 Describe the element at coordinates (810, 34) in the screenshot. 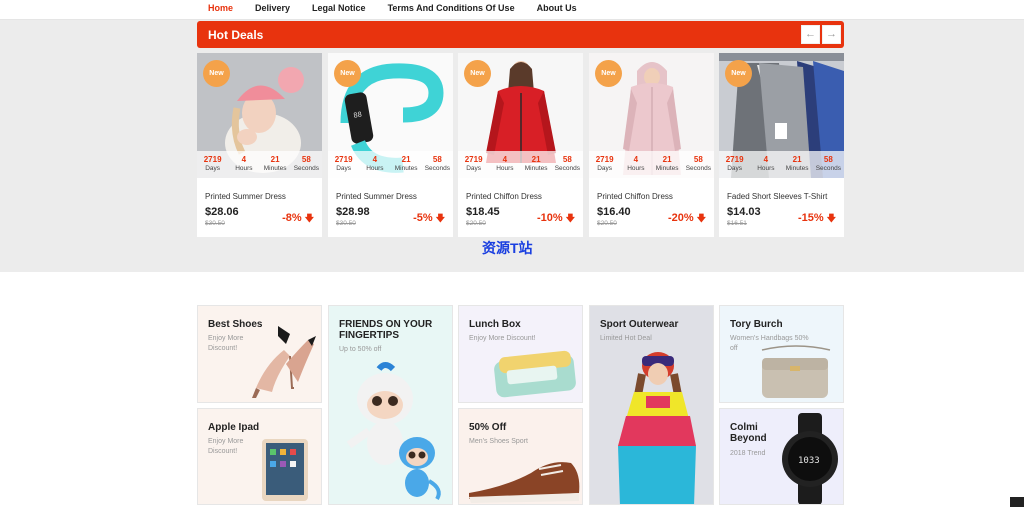

I see `prev-arrow-icon: ←` at that location.